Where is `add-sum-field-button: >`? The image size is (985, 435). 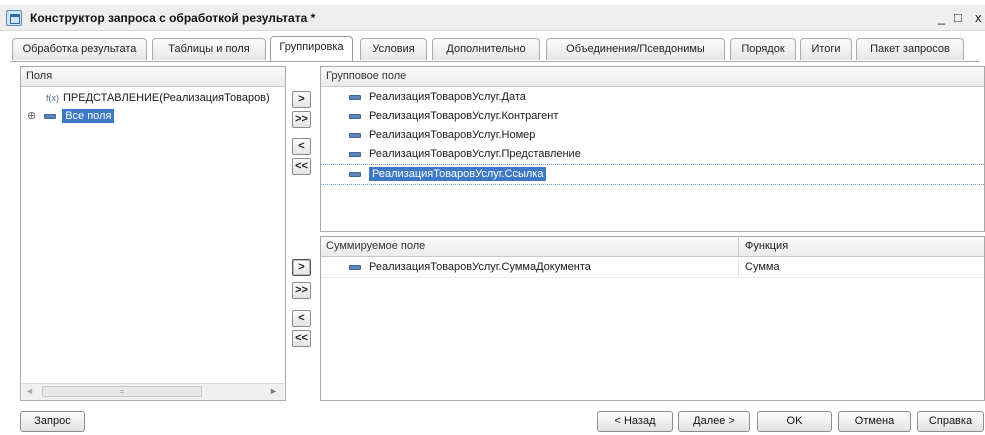
add-sum-field-button: > is located at coordinates (301, 267).